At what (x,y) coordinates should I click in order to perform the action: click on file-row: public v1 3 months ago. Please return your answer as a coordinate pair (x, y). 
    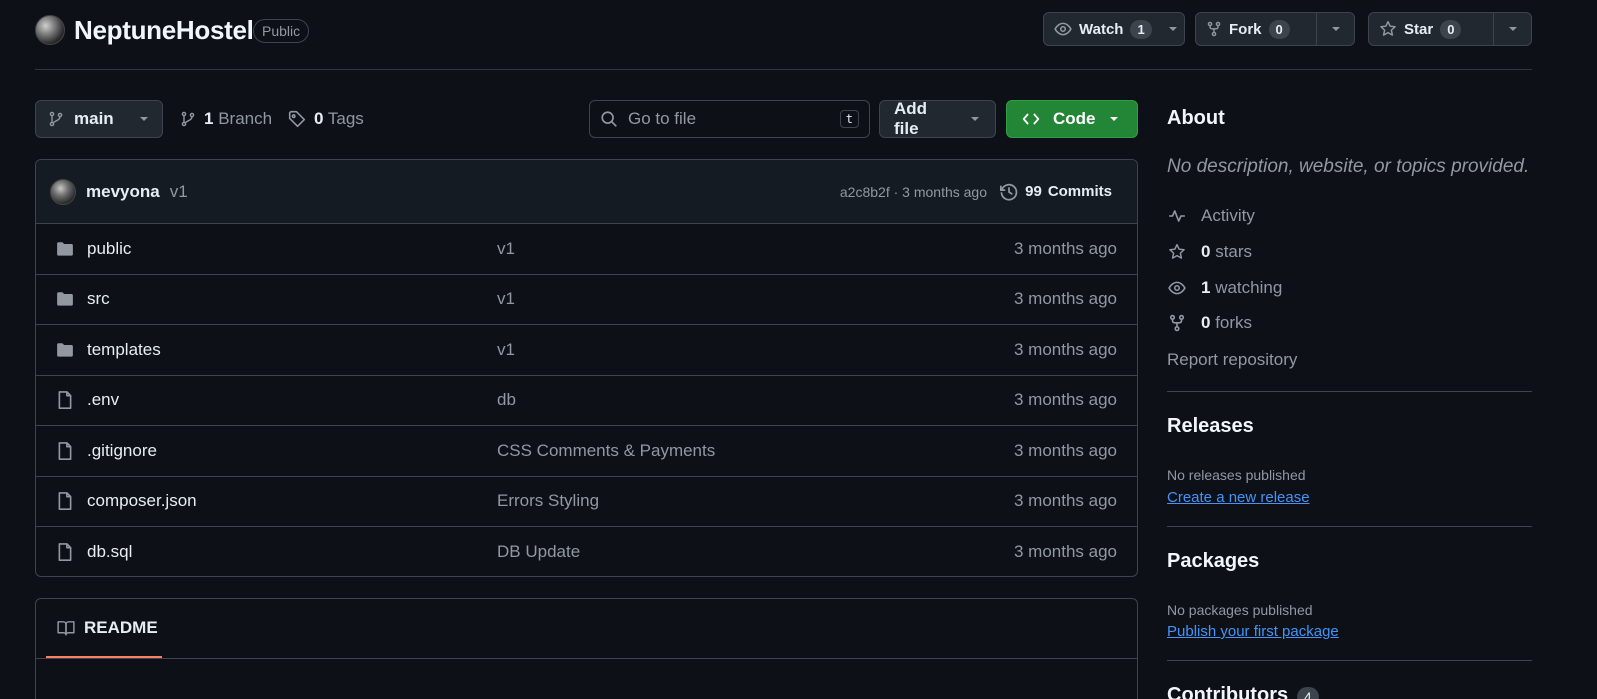
    Looking at the image, I should click on (586, 249).